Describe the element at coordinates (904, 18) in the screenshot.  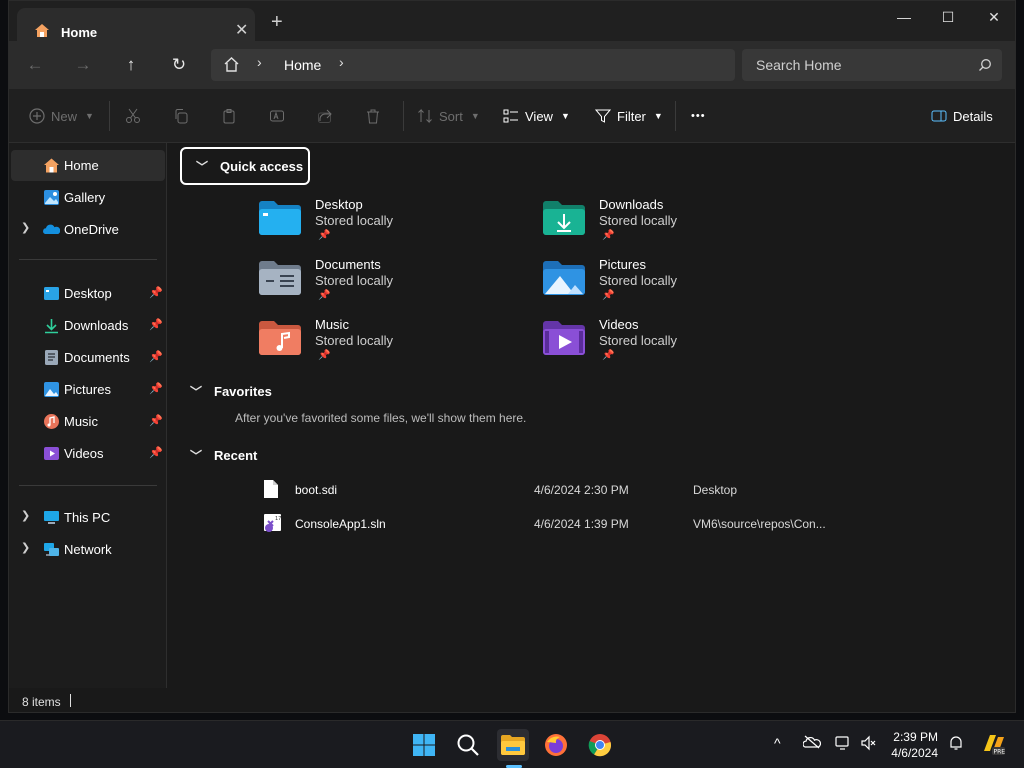
I see `minimize-button: —` at that location.